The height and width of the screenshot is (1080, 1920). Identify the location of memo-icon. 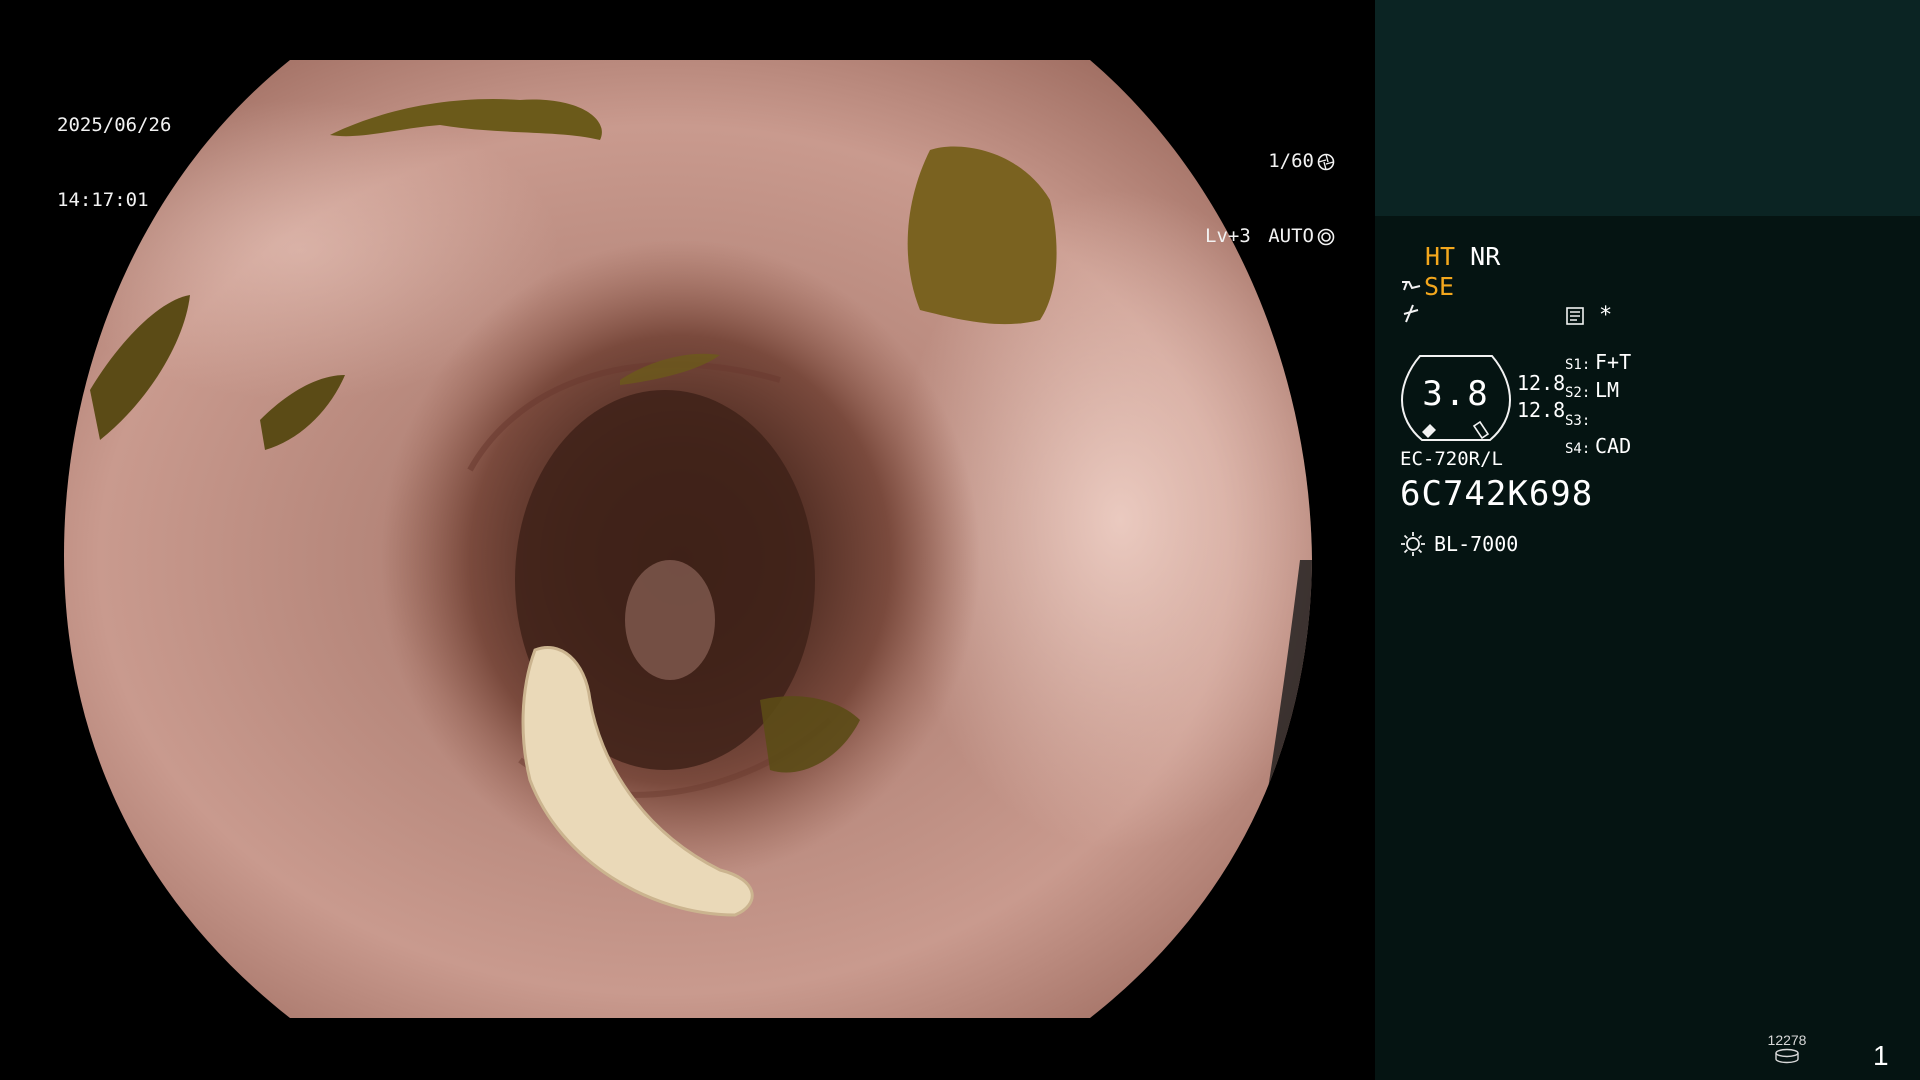
(1575, 315).